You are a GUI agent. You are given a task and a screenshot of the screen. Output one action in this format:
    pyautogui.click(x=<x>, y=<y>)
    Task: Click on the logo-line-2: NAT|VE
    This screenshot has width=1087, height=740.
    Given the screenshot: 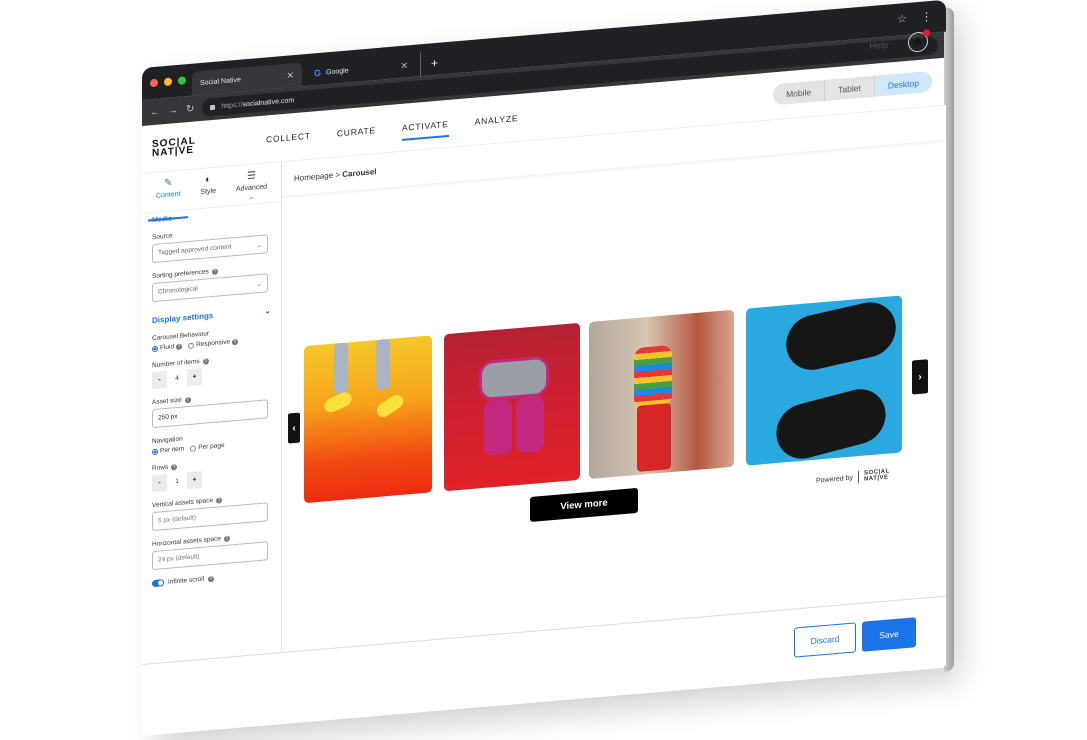 What is the action you would take?
    pyautogui.click(x=876, y=478)
    